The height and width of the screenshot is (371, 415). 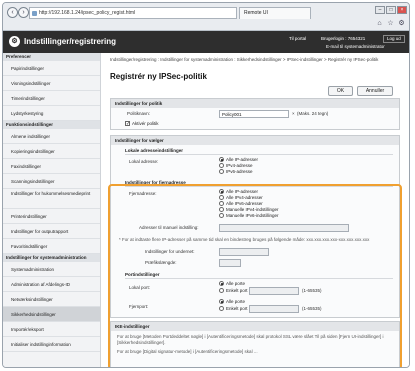 What do you see at coordinates (51, 199) in the screenshot?
I see `sidebar-item-media-print: Indstillinger for hukommelsesmedieprint` at bounding box center [51, 199].